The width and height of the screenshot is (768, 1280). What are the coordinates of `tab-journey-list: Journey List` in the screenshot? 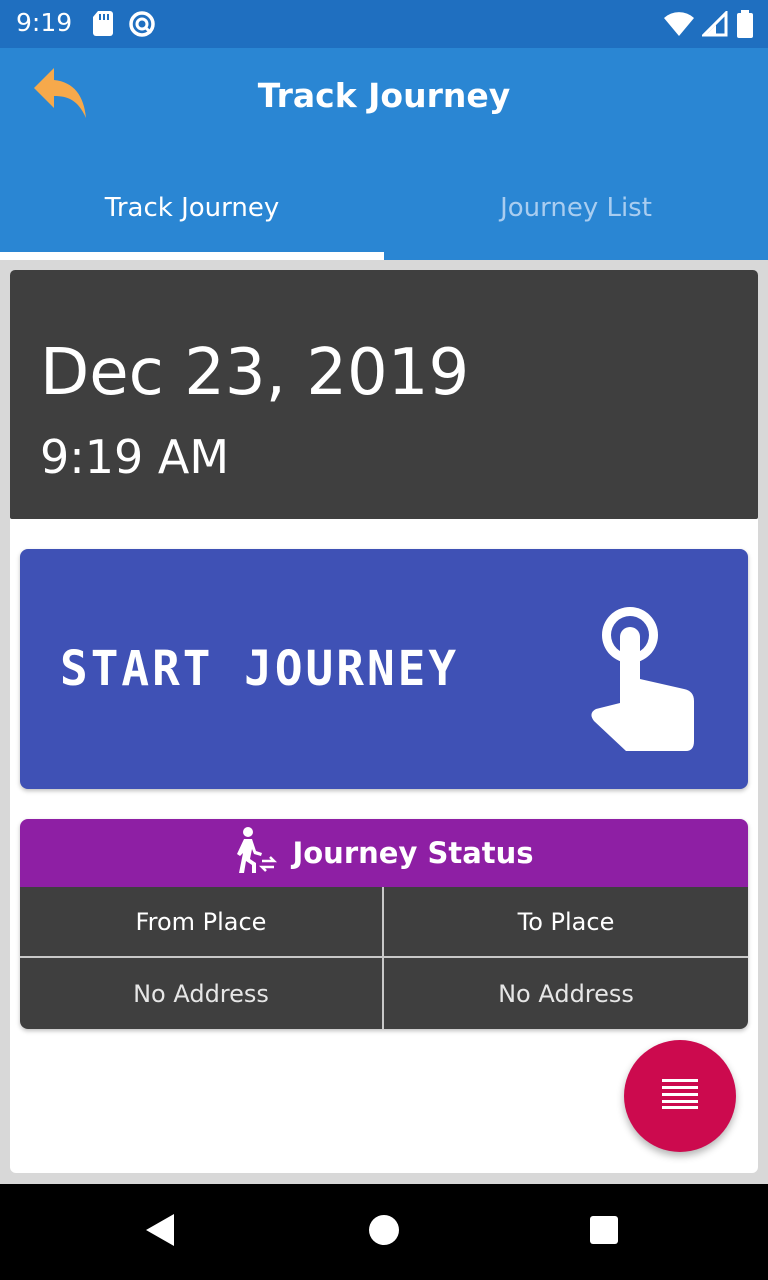 It's located at (576, 208).